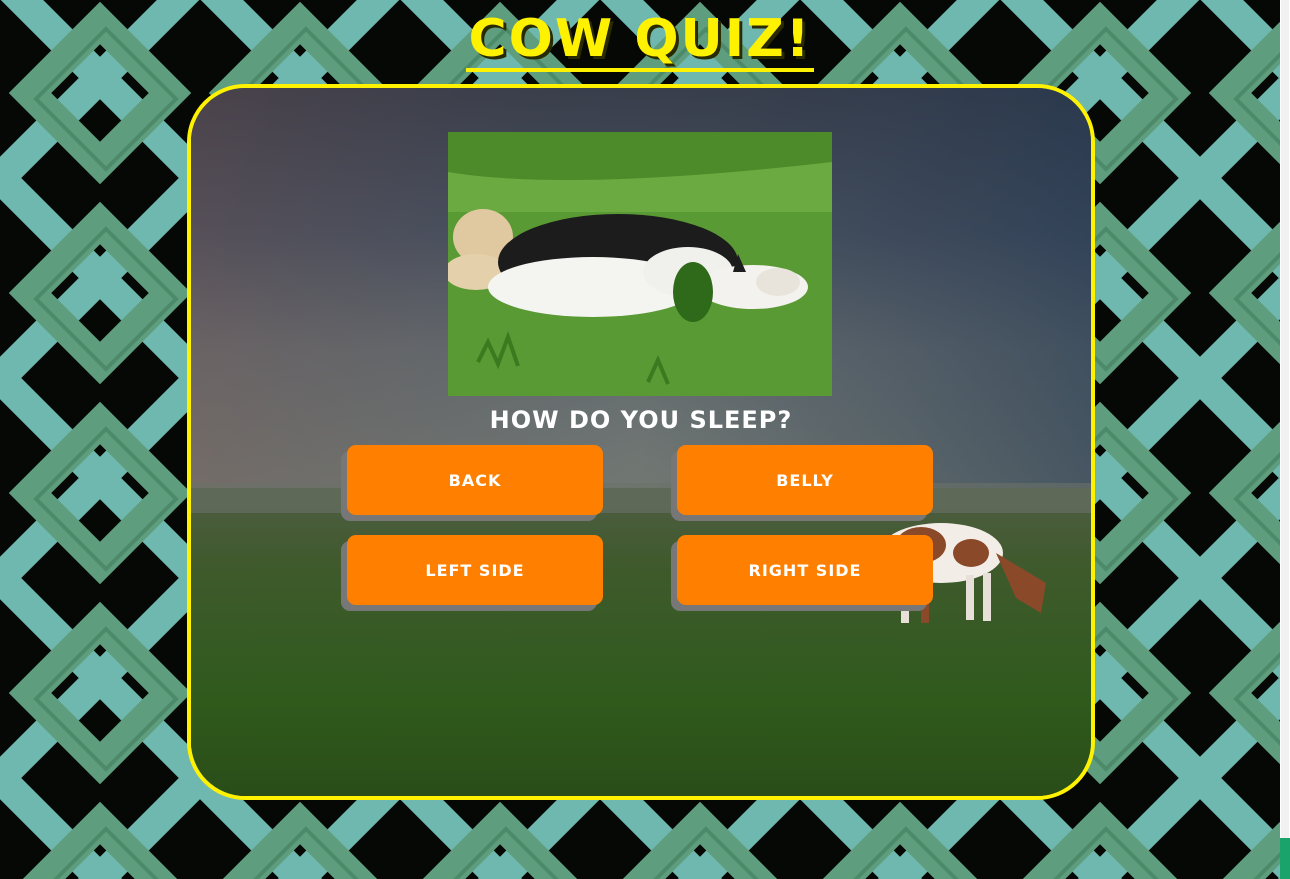  What do you see at coordinates (805, 480) in the screenshot?
I see `answer-button-belly: Belly` at bounding box center [805, 480].